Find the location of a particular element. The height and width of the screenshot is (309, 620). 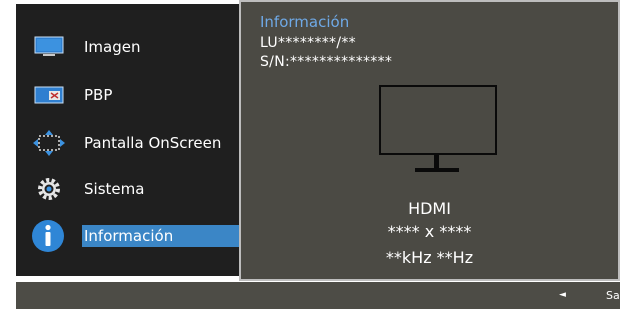

panel-title: Información is located at coordinates (305, 22).